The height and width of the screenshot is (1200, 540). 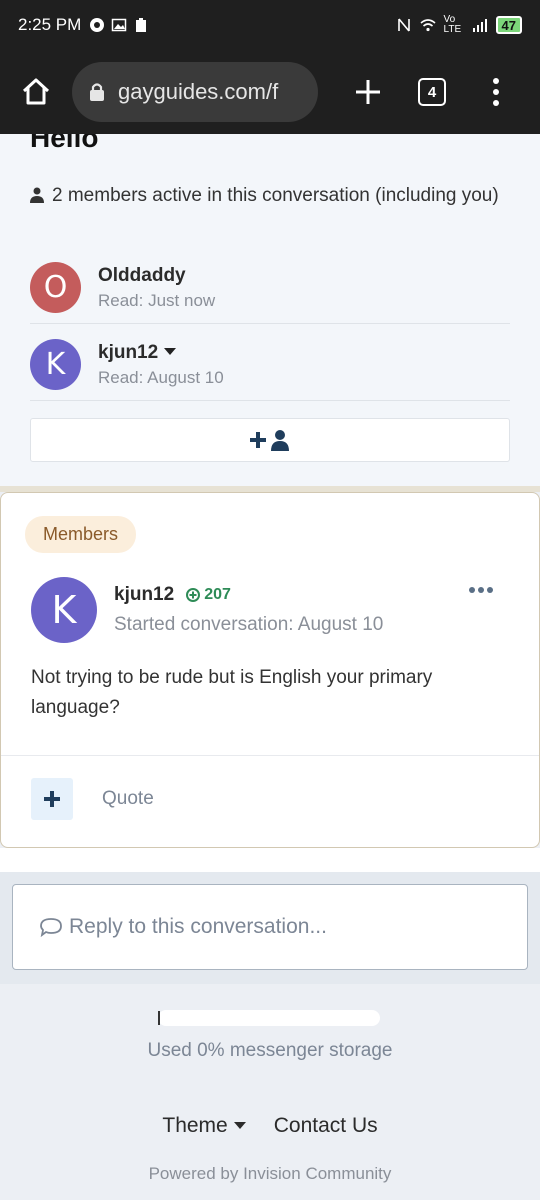 I want to click on home-button, so click(x=36, y=92).